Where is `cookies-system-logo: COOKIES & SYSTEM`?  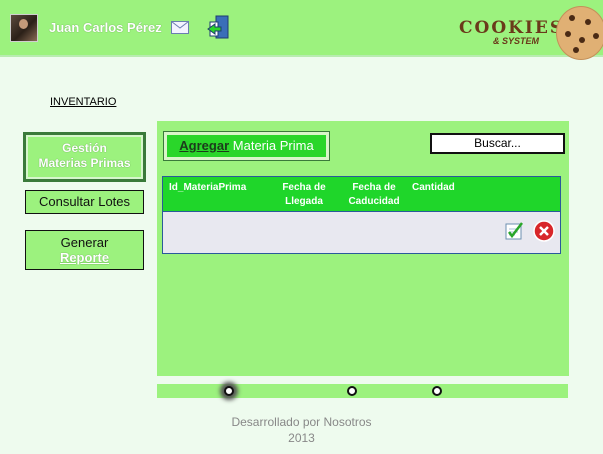 cookies-system-logo: COOKIES & SYSTEM is located at coordinates (528, 33).